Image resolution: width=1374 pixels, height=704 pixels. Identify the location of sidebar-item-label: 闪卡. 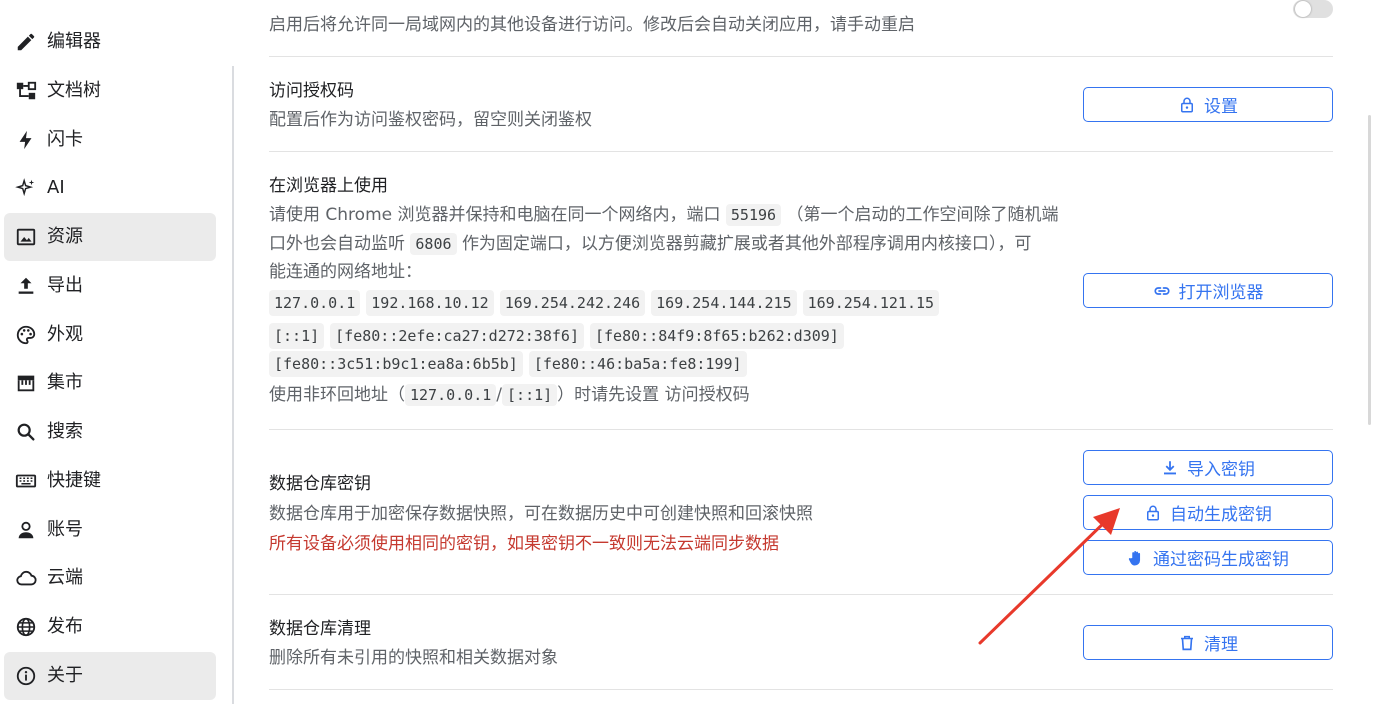
(65, 139).